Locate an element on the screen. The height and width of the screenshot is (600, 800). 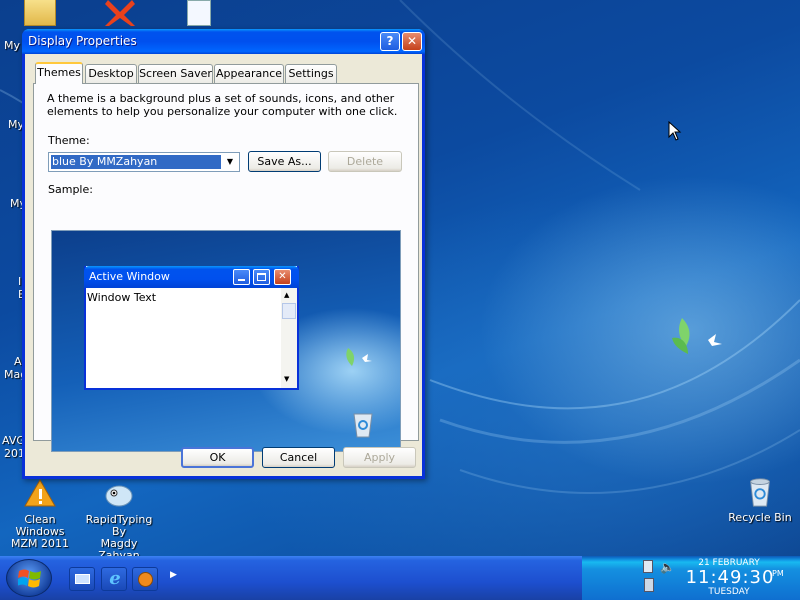
apply-button: Apply is located at coordinates (379, 457).